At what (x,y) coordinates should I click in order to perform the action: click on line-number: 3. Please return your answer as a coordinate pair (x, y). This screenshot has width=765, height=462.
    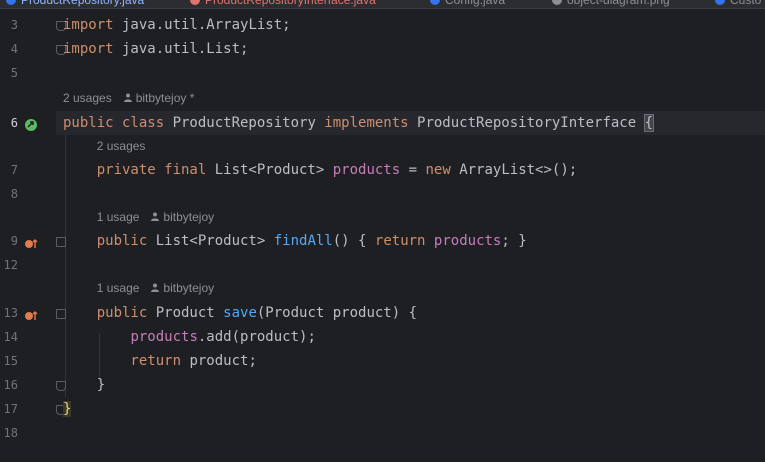
    Looking at the image, I should click on (14, 25).